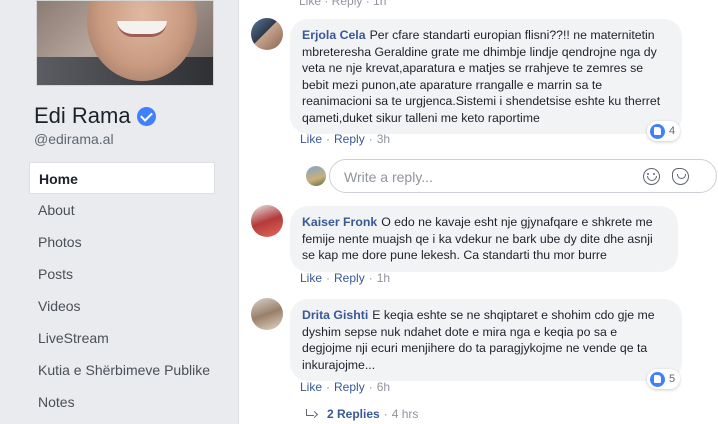 Image resolution: width=718 pixels, height=424 pixels. I want to click on previous-comment-actions: Like · Reply · 1h, so click(343, 4).